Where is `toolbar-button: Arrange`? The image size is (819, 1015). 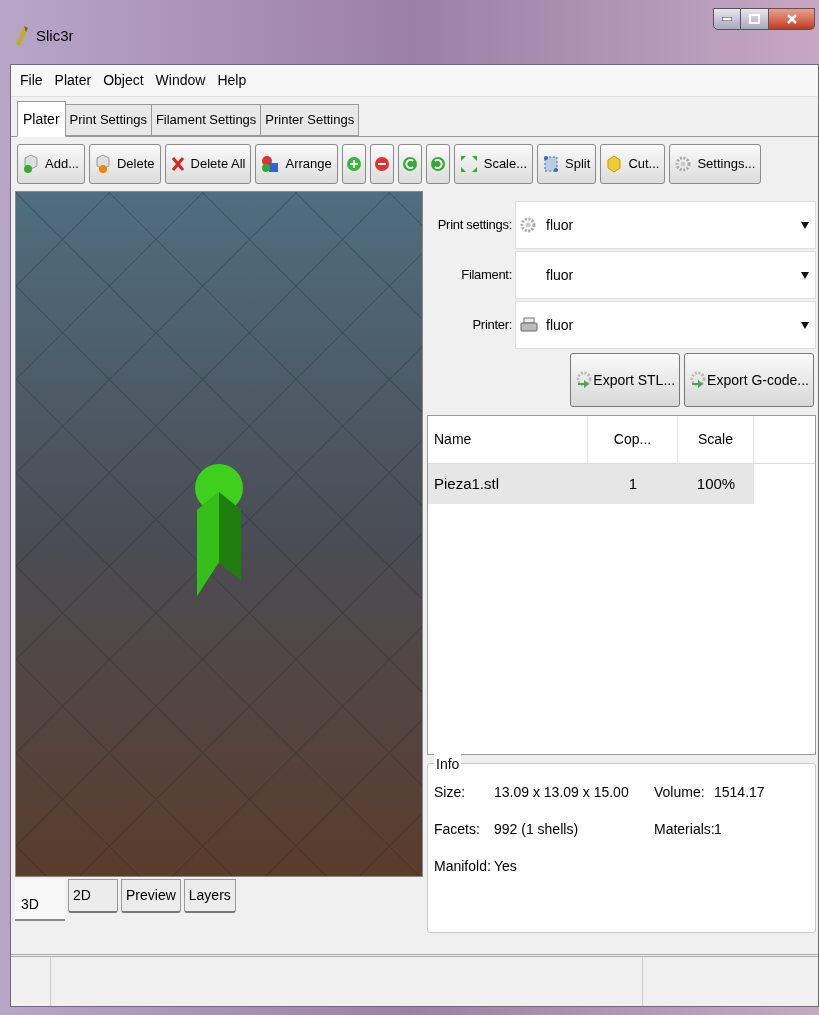 toolbar-button: Arrange is located at coordinates (296, 164).